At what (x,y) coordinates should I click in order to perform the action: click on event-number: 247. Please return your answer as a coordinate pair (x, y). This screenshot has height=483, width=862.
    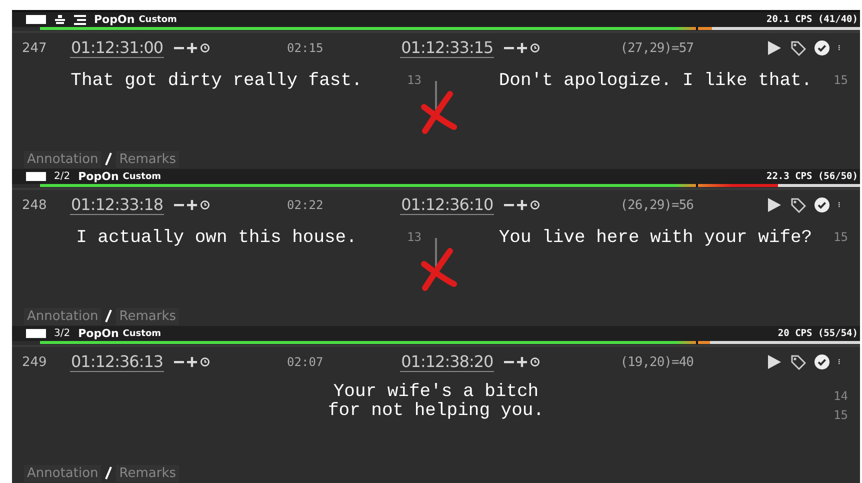
    Looking at the image, I should click on (35, 48).